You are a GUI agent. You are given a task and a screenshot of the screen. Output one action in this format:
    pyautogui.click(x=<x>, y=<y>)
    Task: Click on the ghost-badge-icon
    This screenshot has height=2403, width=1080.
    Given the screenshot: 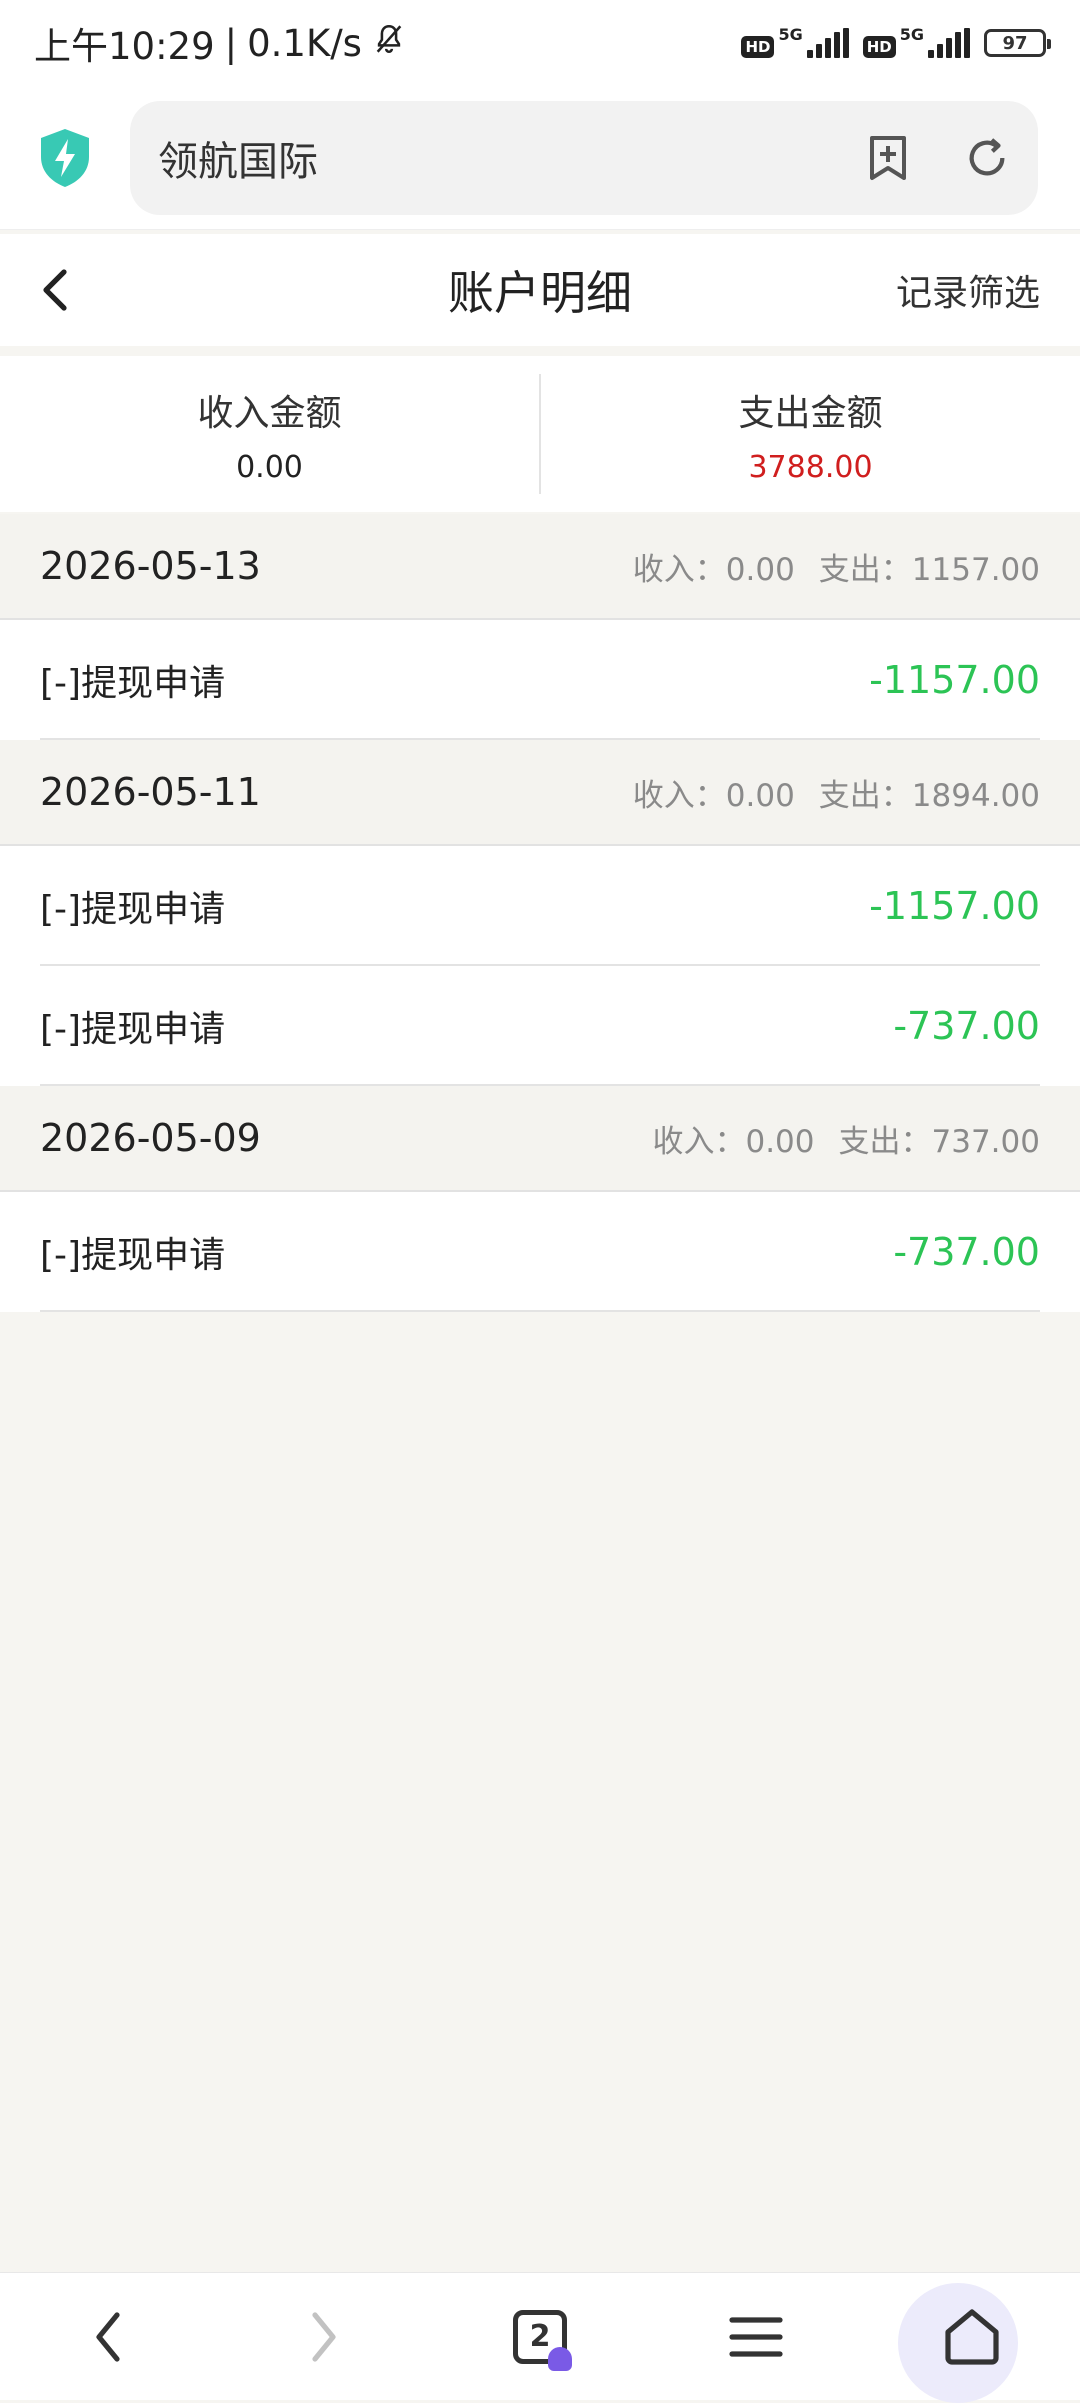 What is the action you would take?
    pyautogui.click(x=560, y=2358)
    